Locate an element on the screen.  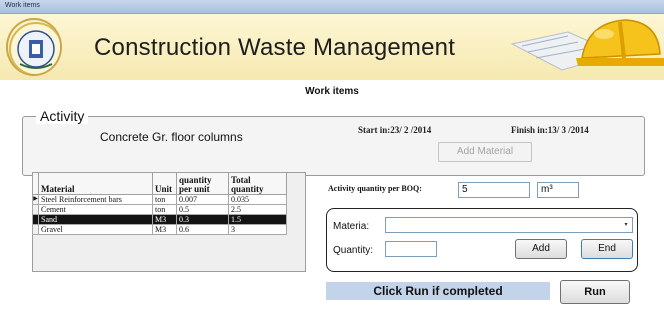
table-row-selected: Sand M3 0.3 1.5 is located at coordinates (159, 219).